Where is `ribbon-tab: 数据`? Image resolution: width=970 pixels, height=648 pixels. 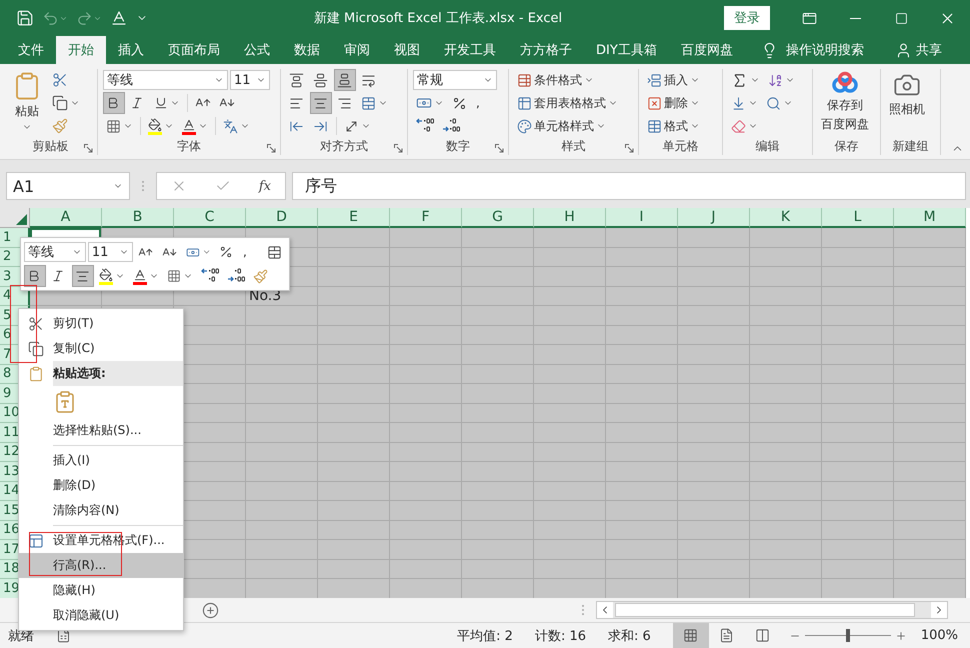
ribbon-tab: 数据 is located at coordinates (307, 50).